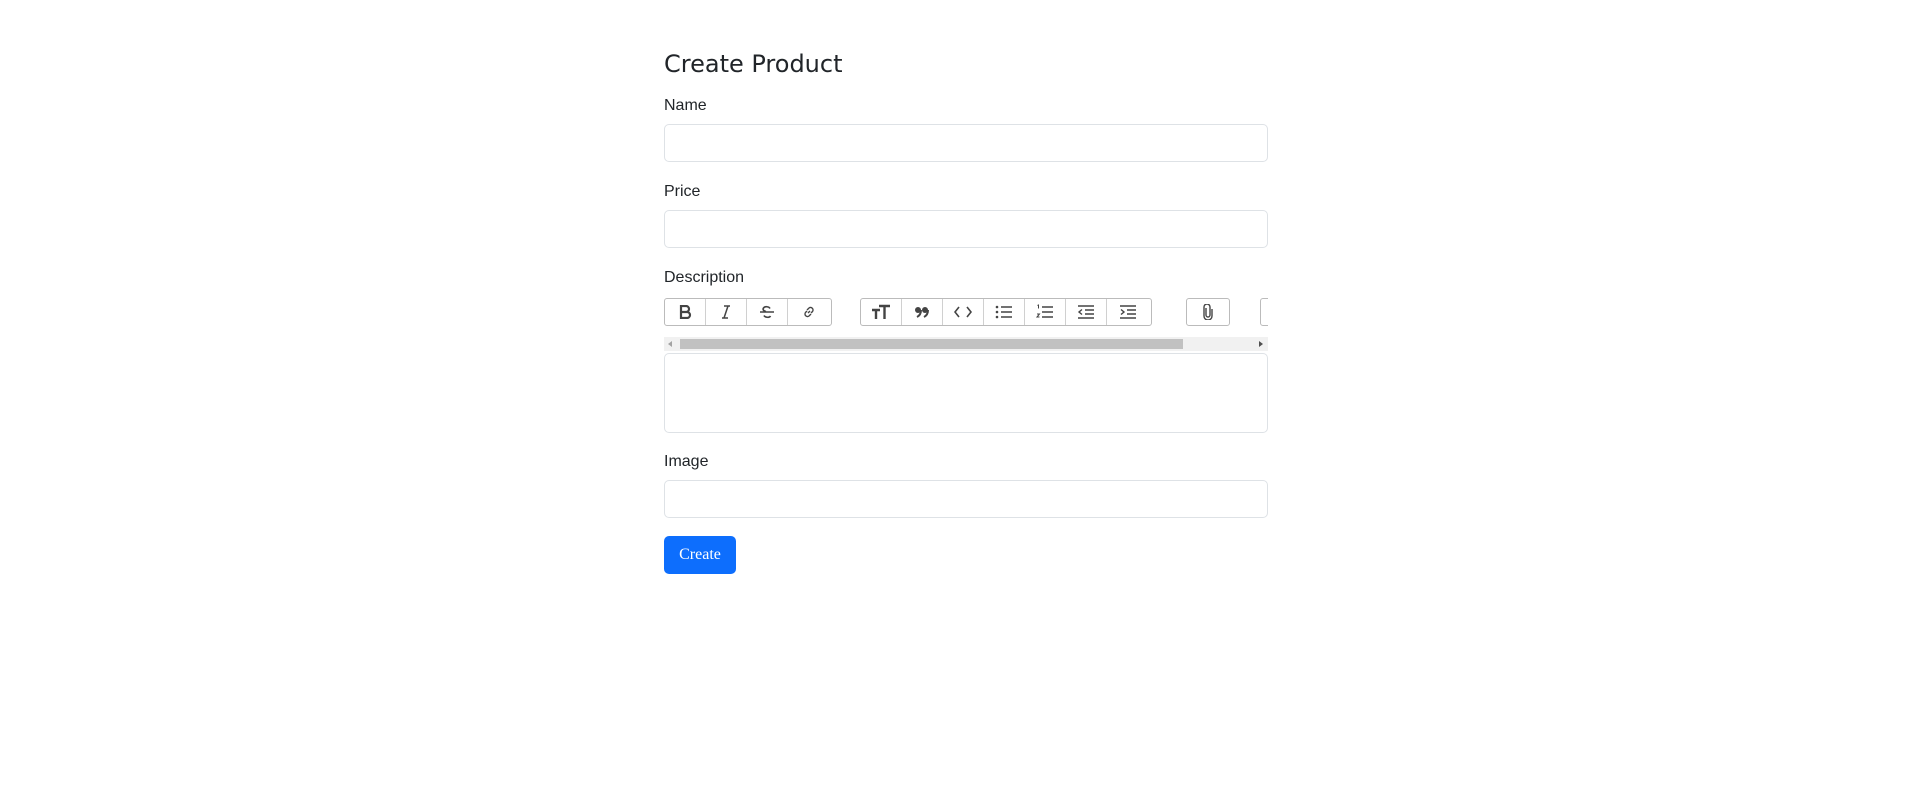 The image size is (1919, 787). Describe the element at coordinates (966, 229) in the screenshot. I see `price-field` at that location.